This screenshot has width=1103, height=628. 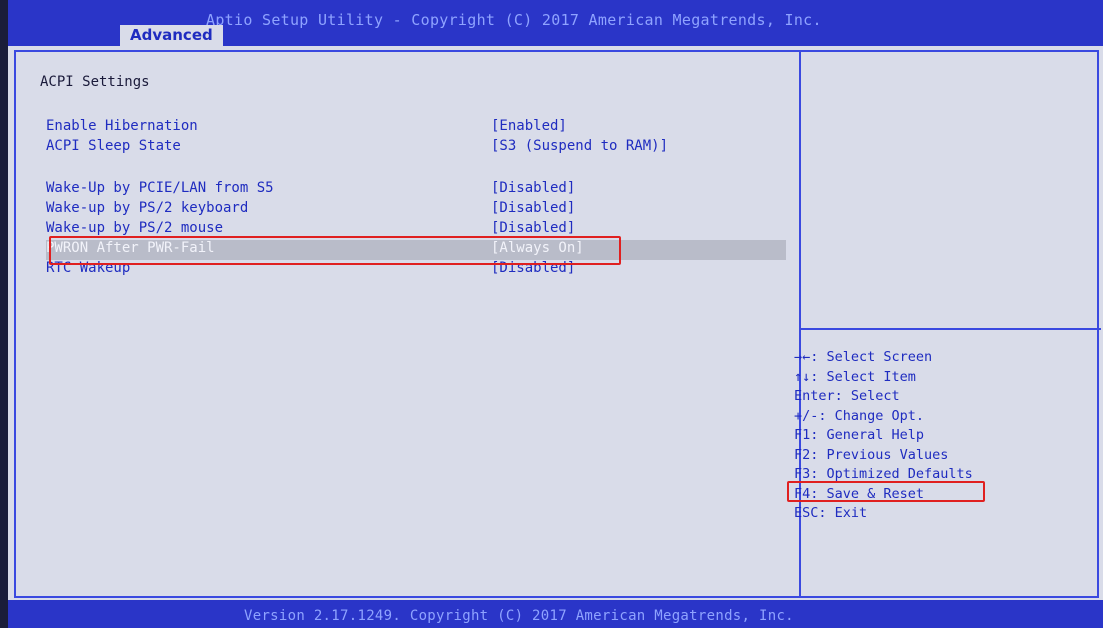 What do you see at coordinates (171, 35) in the screenshot?
I see `tab-advanced: Advanced` at bounding box center [171, 35].